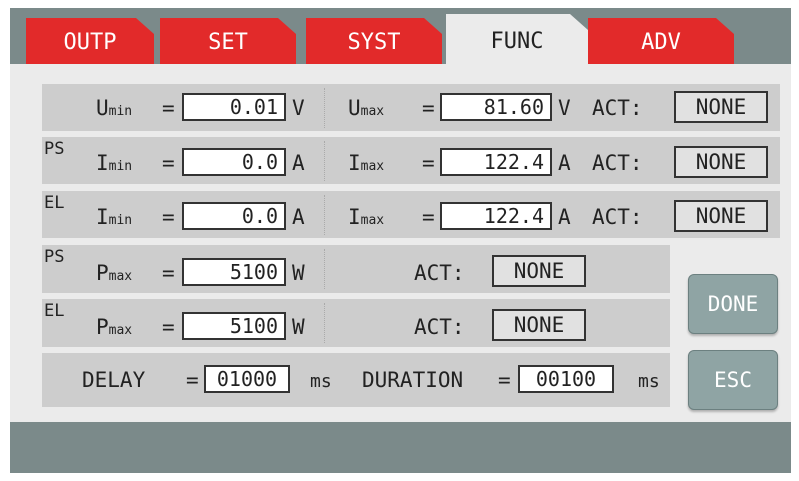 The image size is (799, 481). What do you see at coordinates (411, 107) in the screenshot?
I see `voltage-row: Umin = 0.01 V Umax = 81.60 V ACT: NONE` at bounding box center [411, 107].